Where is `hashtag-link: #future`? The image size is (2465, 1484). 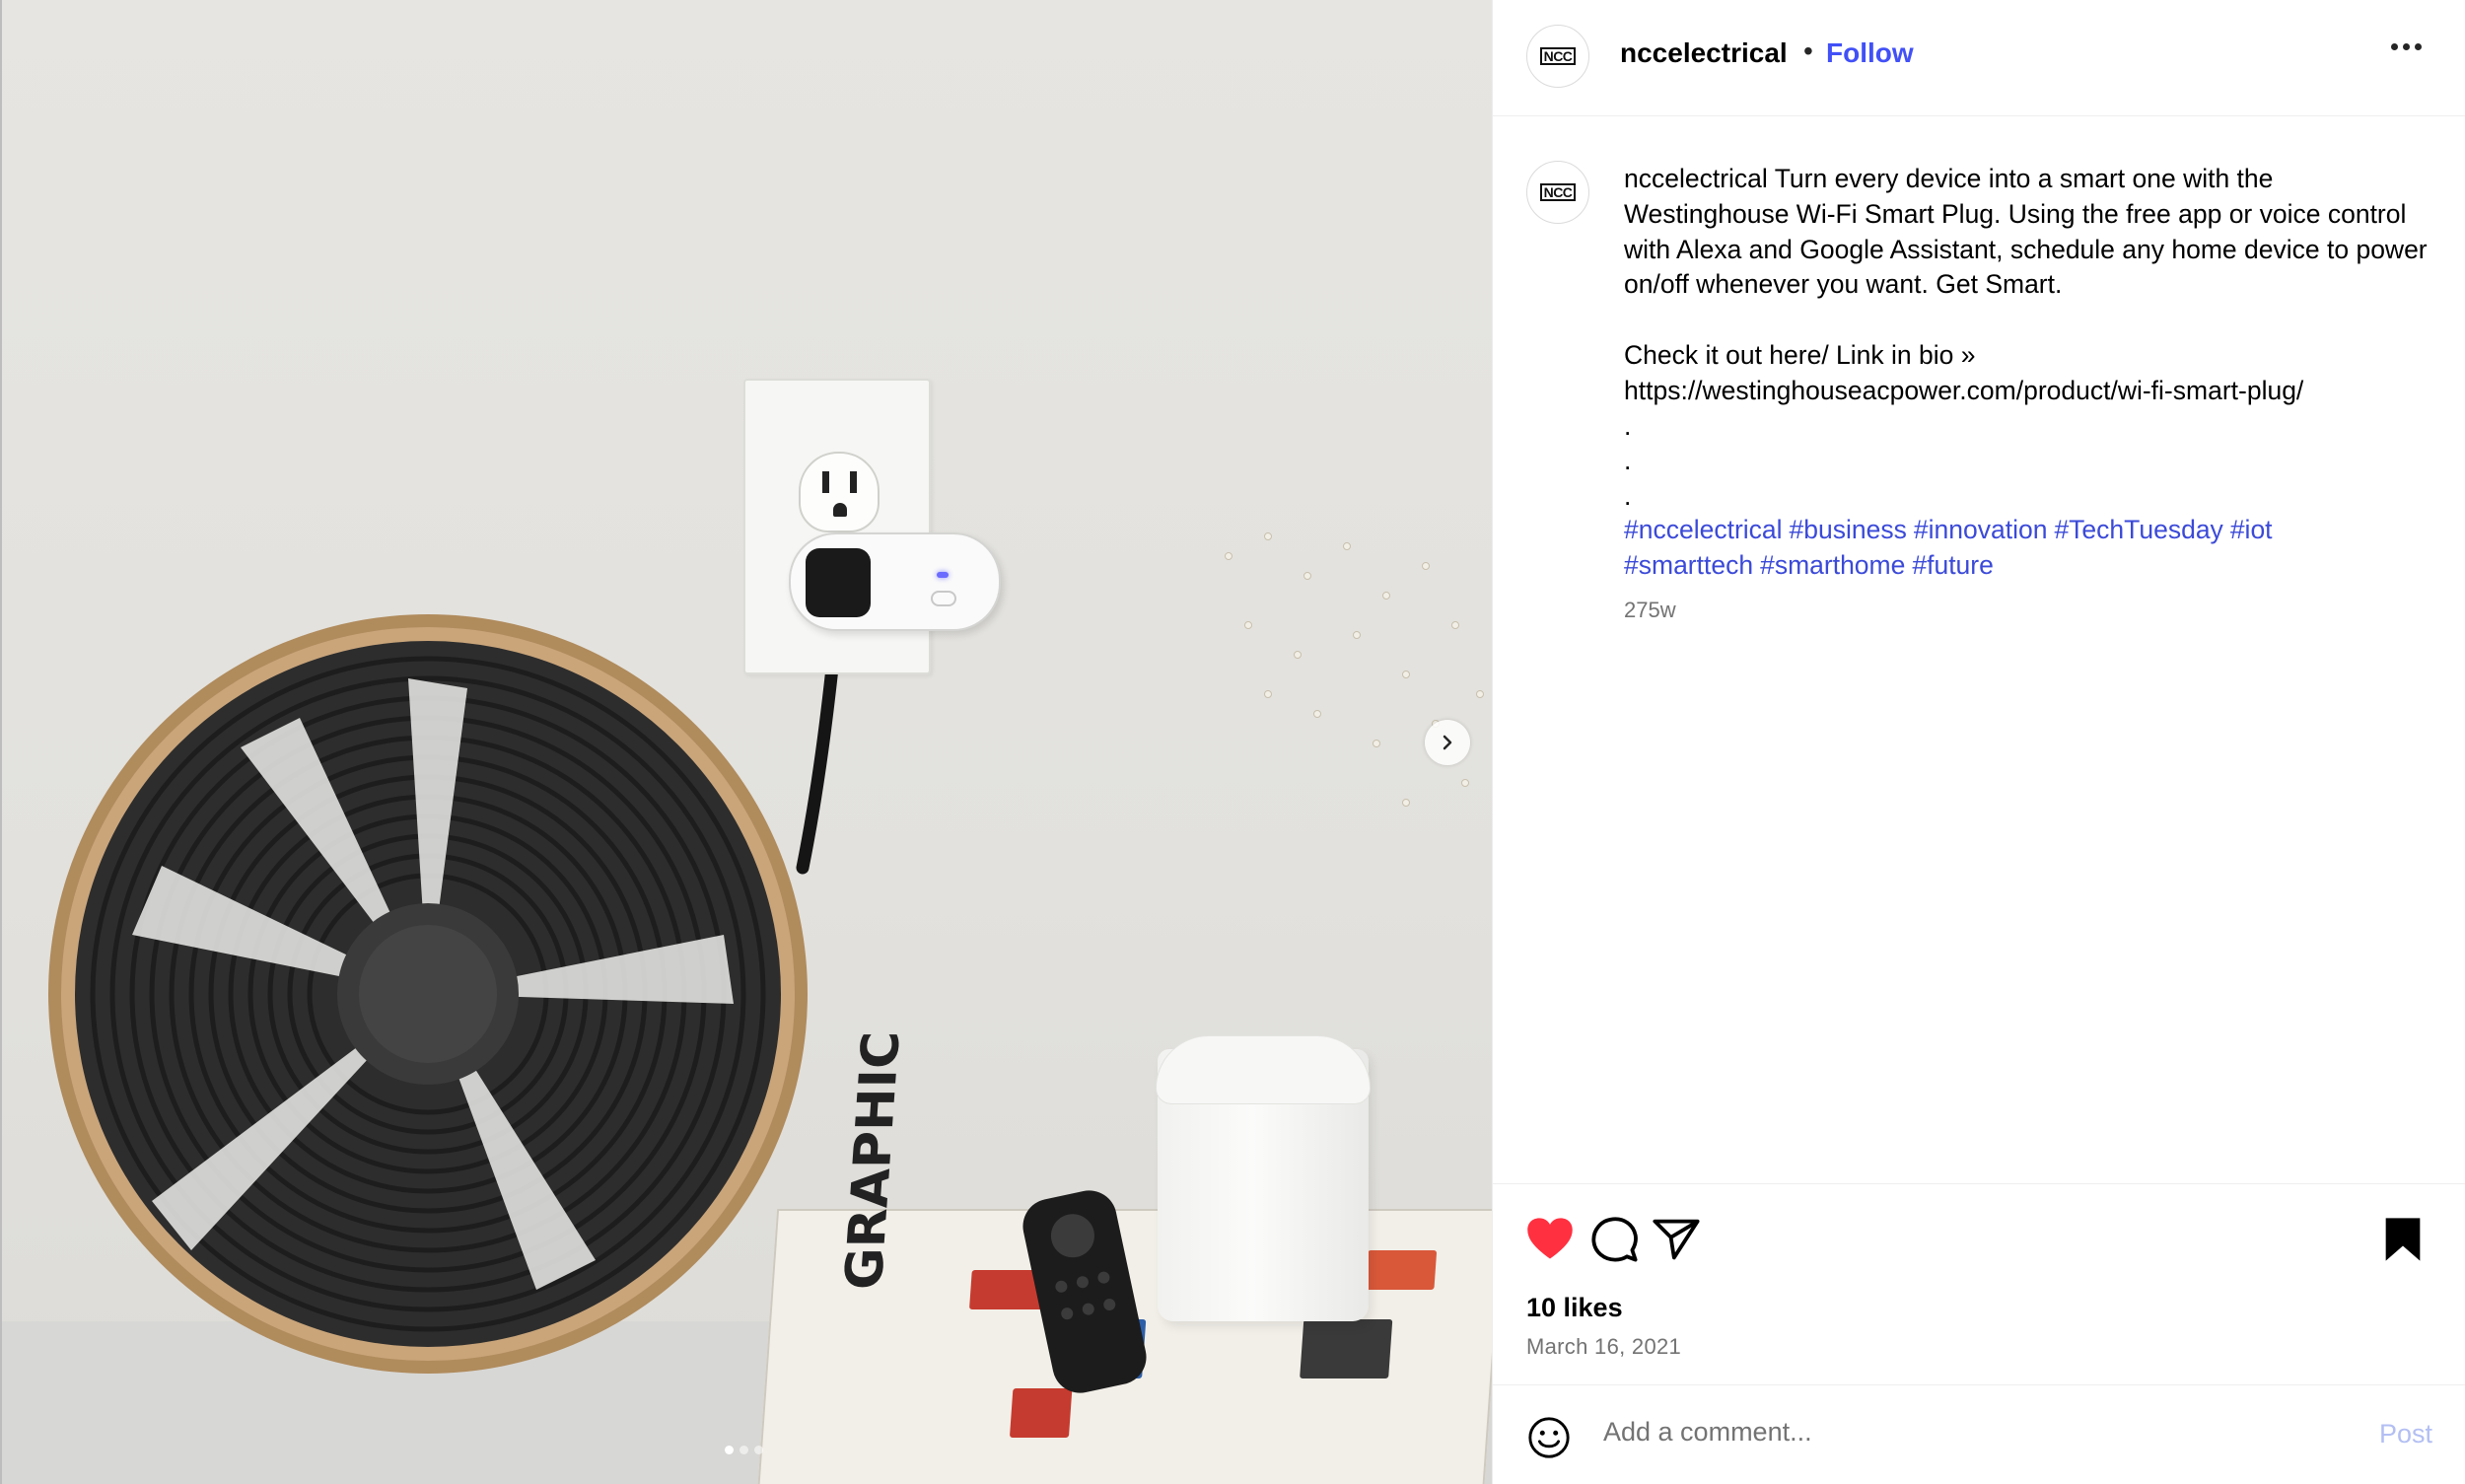
hashtag-link: #future is located at coordinates (1953, 565).